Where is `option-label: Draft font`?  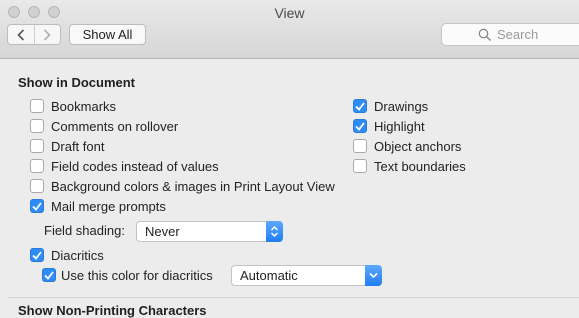 option-label: Draft font is located at coordinates (78, 146).